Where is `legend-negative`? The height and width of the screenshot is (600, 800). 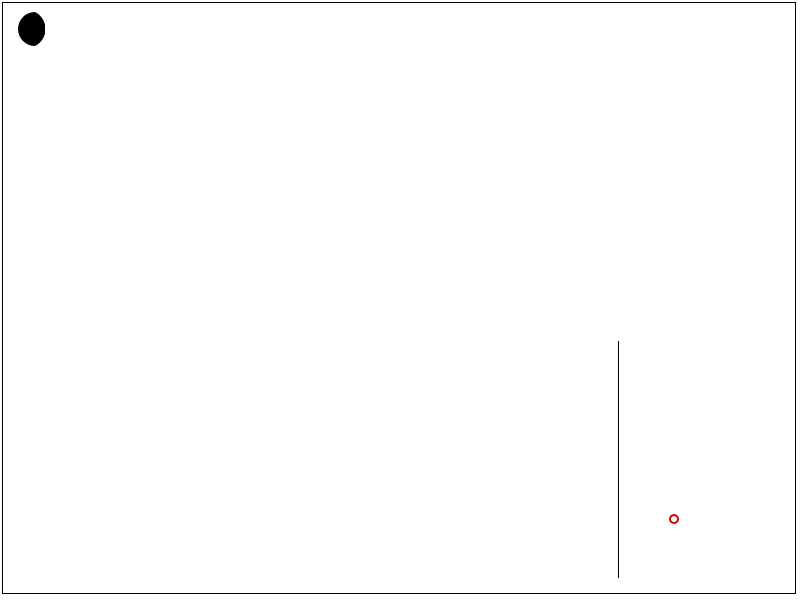 legend-negative is located at coordinates (677, 521).